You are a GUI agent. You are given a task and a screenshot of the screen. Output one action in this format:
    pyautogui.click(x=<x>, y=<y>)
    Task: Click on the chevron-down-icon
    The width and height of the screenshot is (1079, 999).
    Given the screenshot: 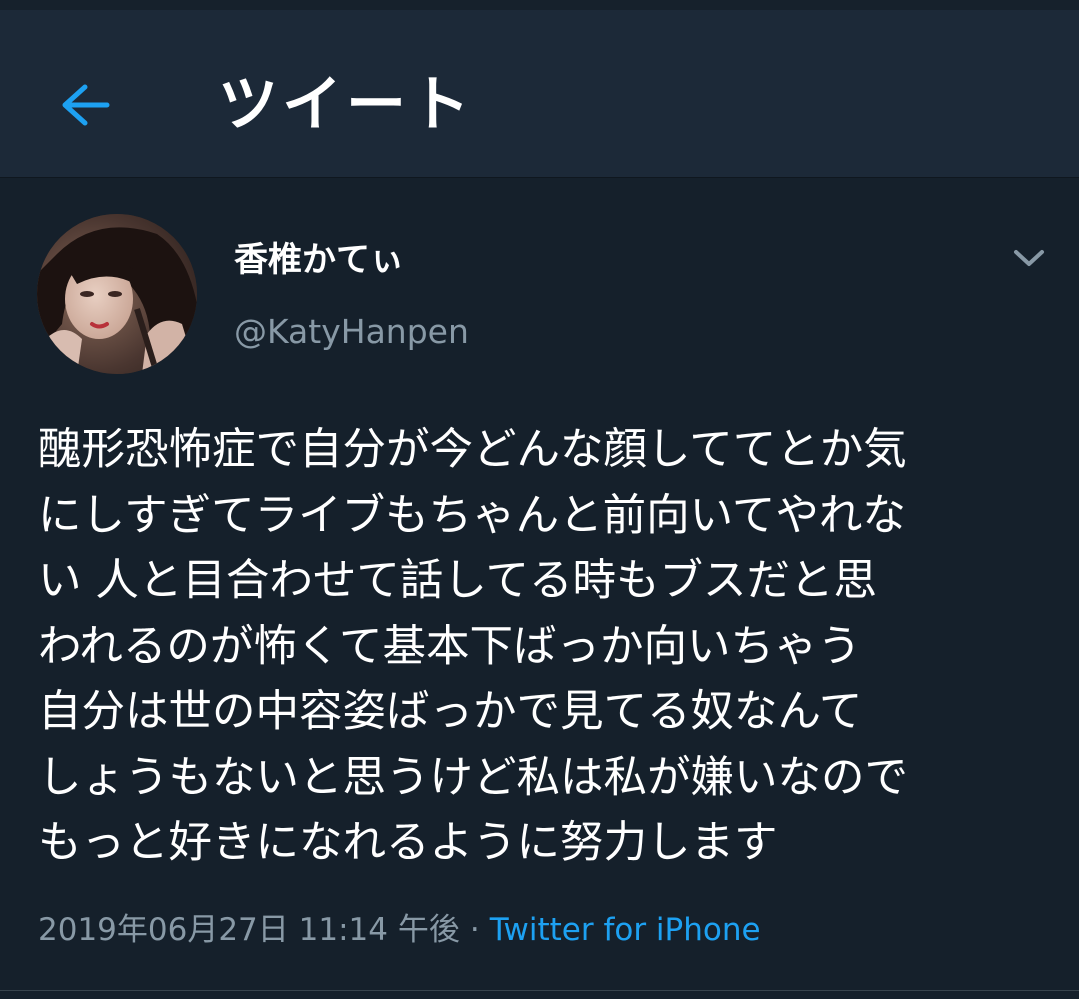 What is the action you would take?
    pyautogui.click(x=1029, y=258)
    